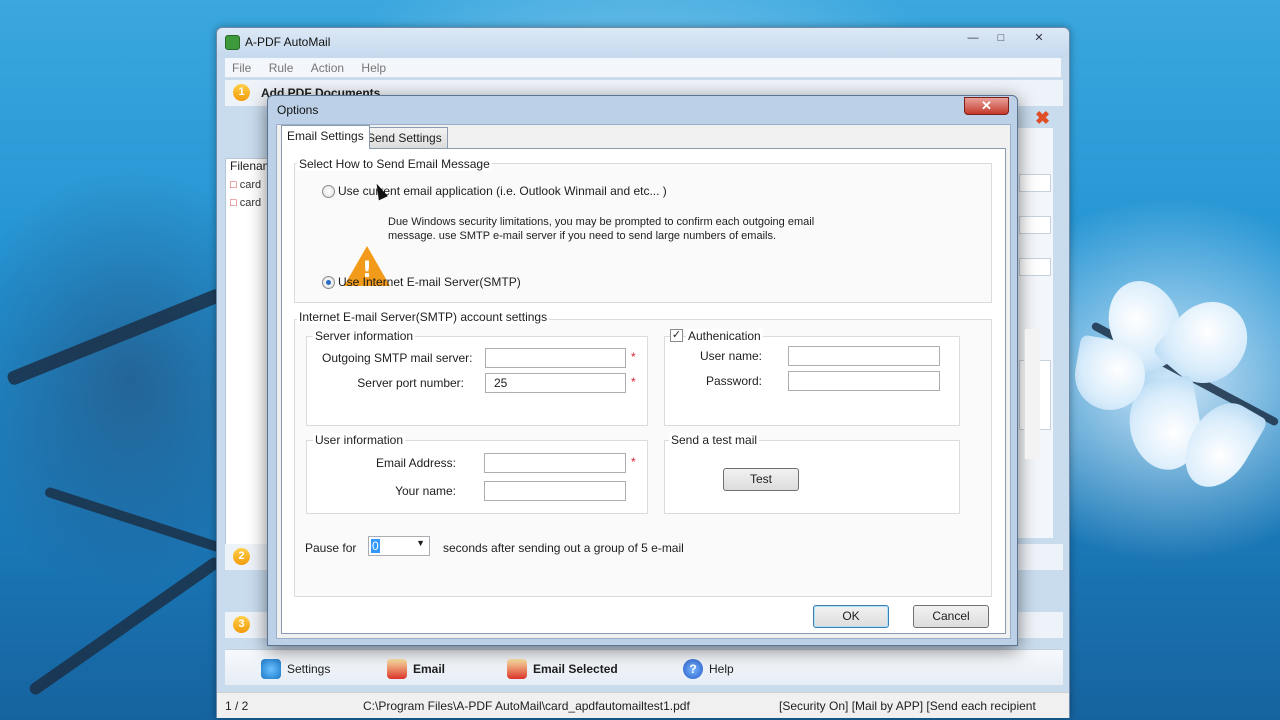 This screenshot has width=1280, height=720. Describe the element at coordinates (708, 669) in the screenshot. I see `help-button: ? Help` at that location.